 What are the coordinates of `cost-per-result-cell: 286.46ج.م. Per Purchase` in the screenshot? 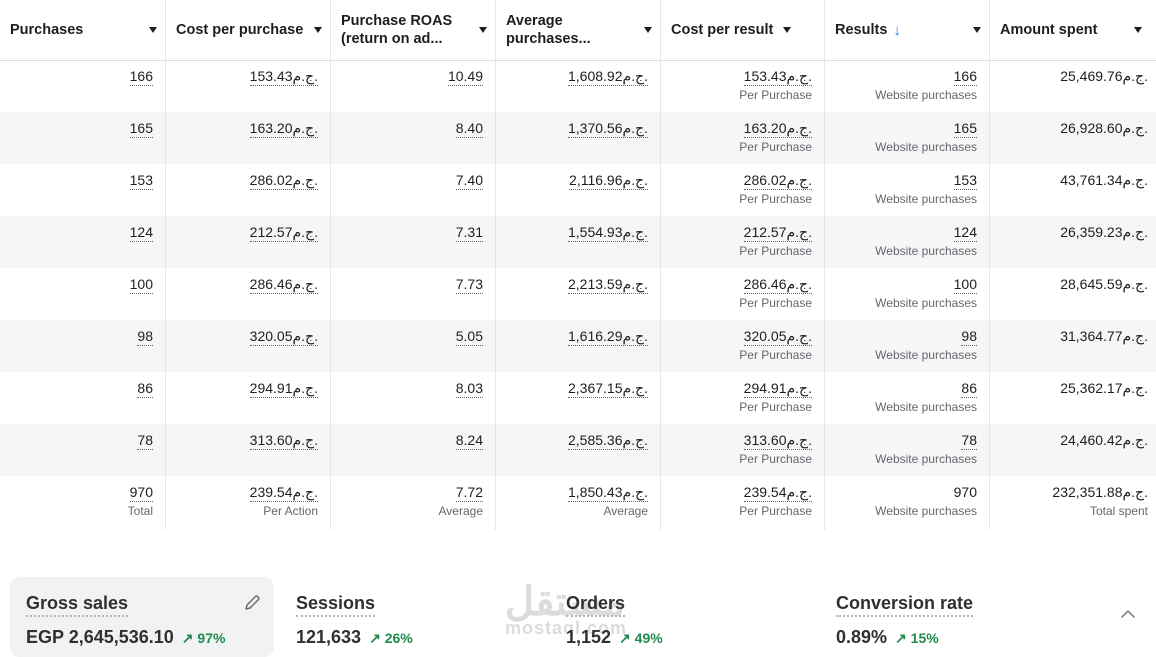 It's located at (743, 294).